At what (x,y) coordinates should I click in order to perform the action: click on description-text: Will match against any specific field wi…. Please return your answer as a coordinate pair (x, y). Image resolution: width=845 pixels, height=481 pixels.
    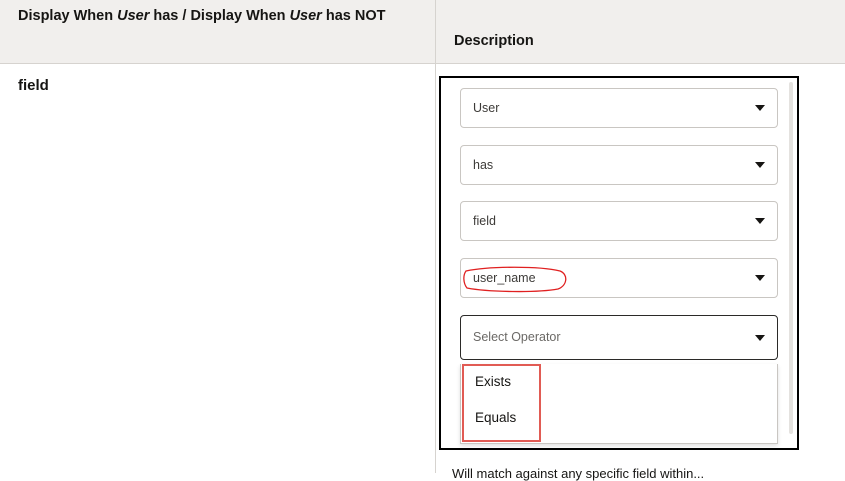
    Looking at the image, I should click on (578, 473).